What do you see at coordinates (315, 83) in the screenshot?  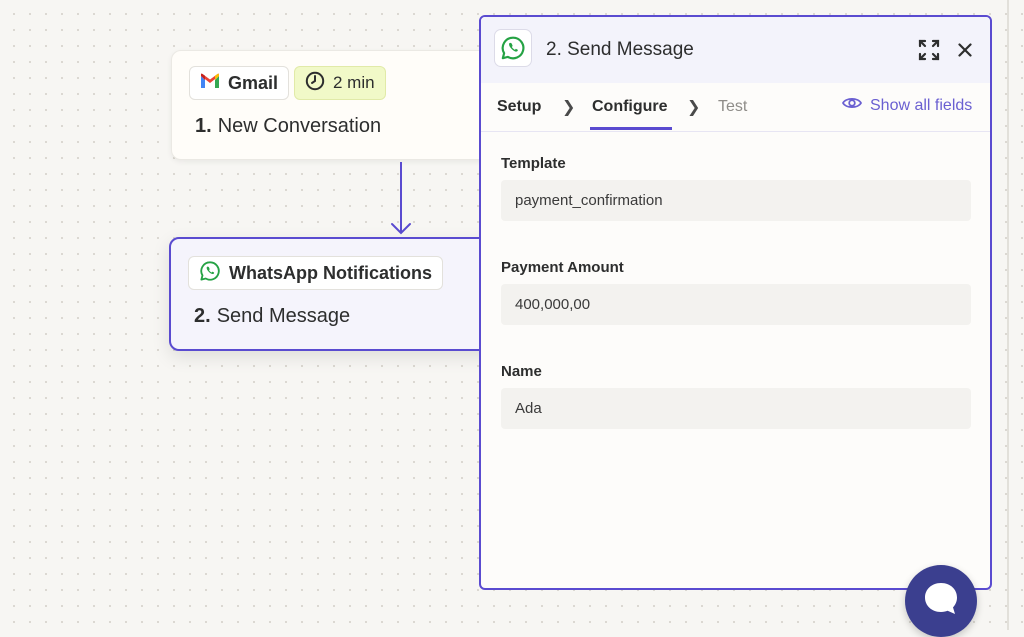 I see `clock-icon` at bounding box center [315, 83].